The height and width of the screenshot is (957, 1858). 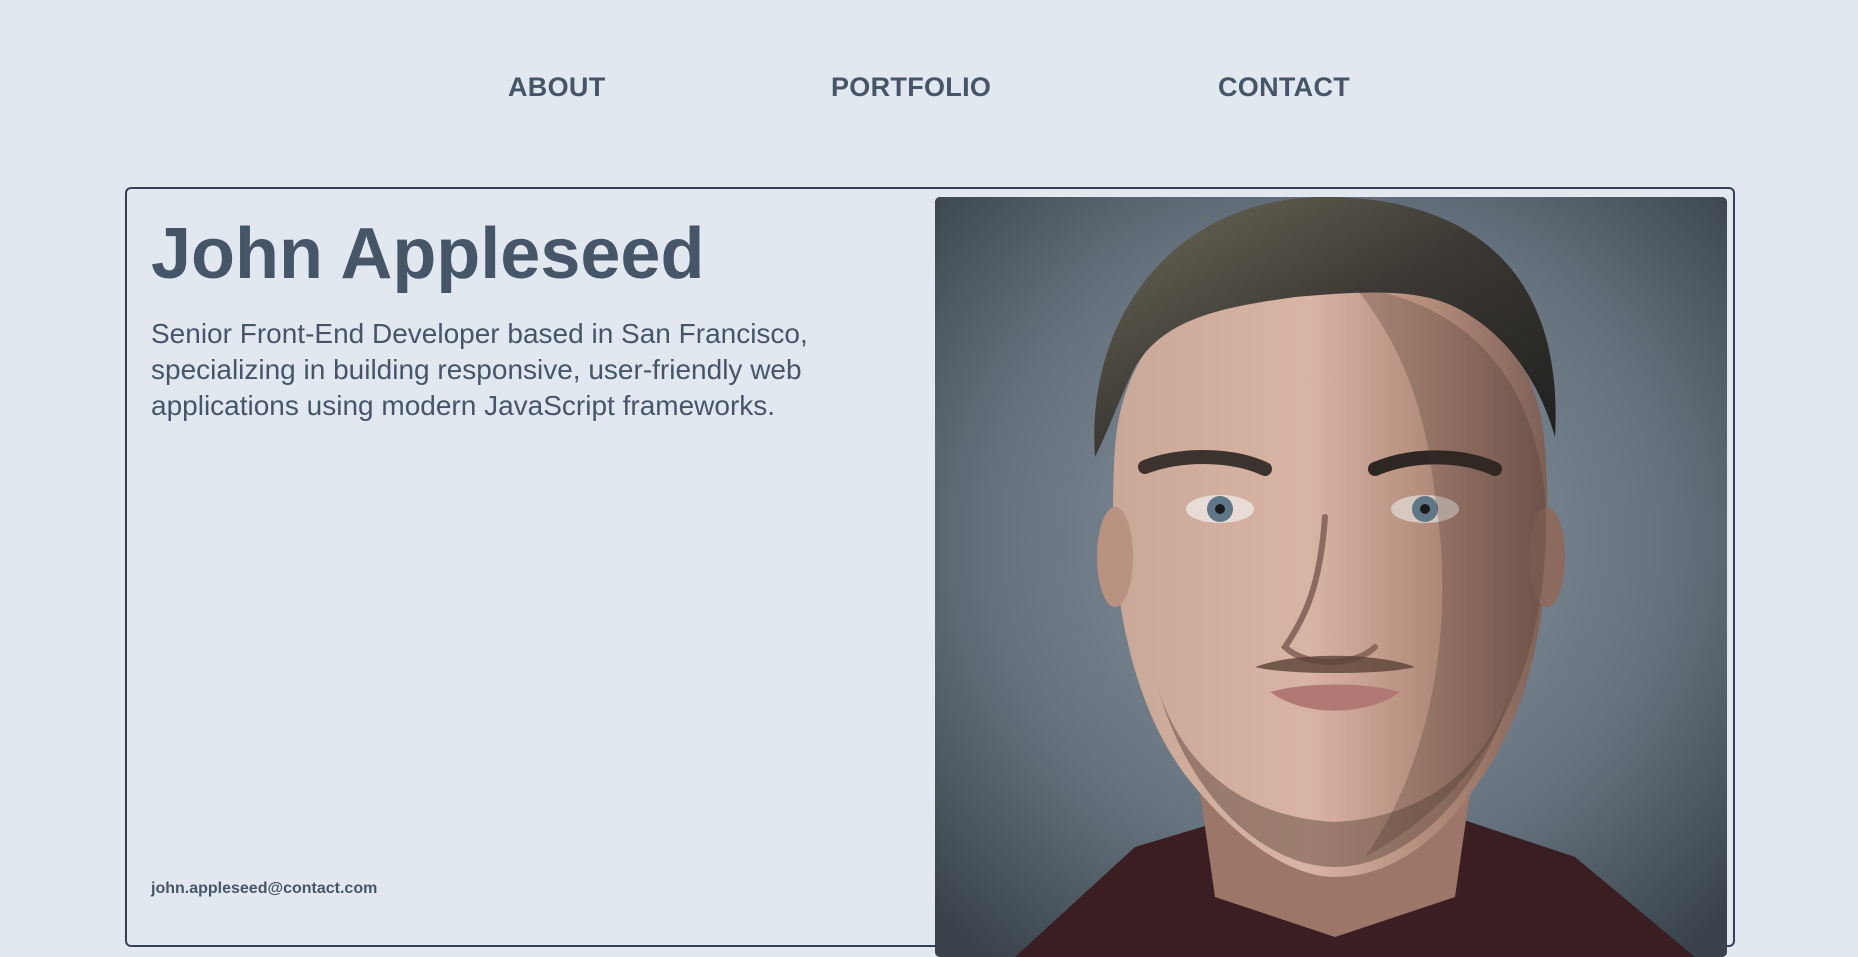 What do you see at coordinates (557, 87) in the screenshot?
I see `nav-link-about: ABOUT` at bounding box center [557, 87].